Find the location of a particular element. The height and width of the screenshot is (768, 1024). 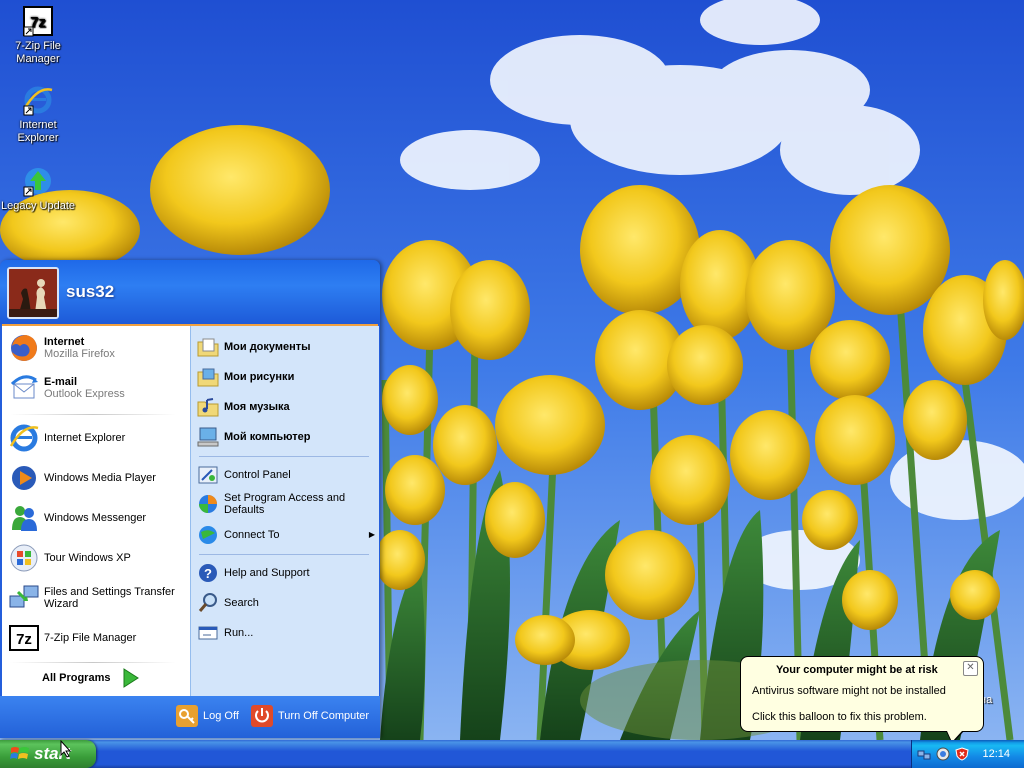

pinned-email: E-mail Outlook Express is located at coordinates (96, 388).